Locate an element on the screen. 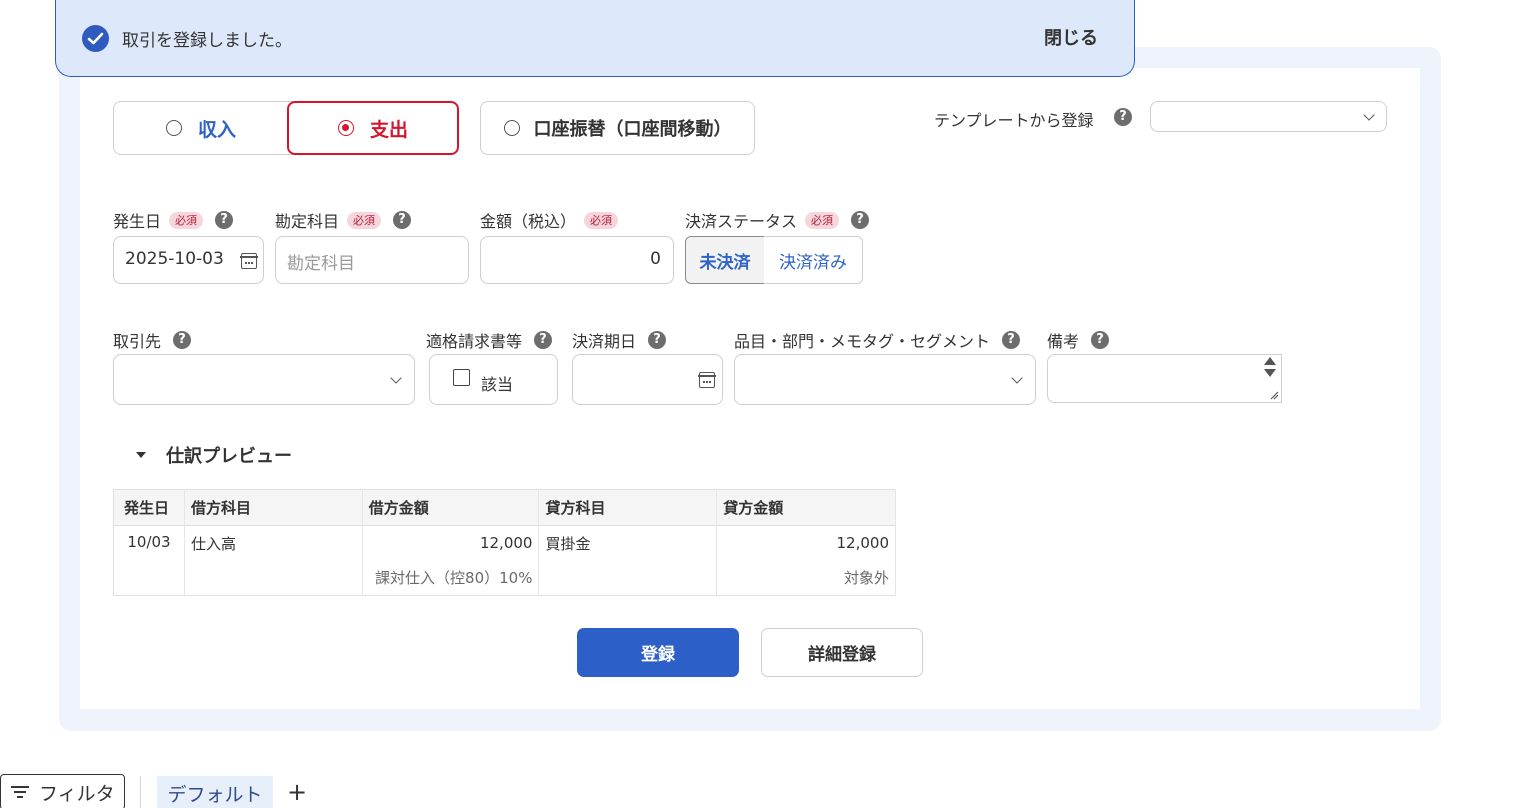  account-placeholder: 勘定科目 is located at coordinates (321, 264).